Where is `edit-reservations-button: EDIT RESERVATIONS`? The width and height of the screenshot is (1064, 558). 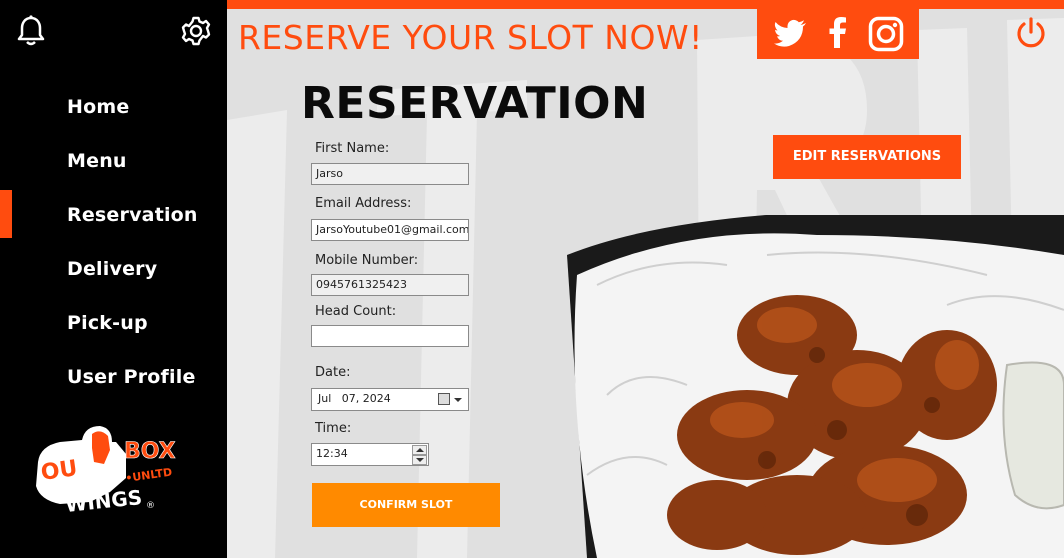
edit-reservations-button: EDIT RESERVATIONS is located at coordinates (867, 157).